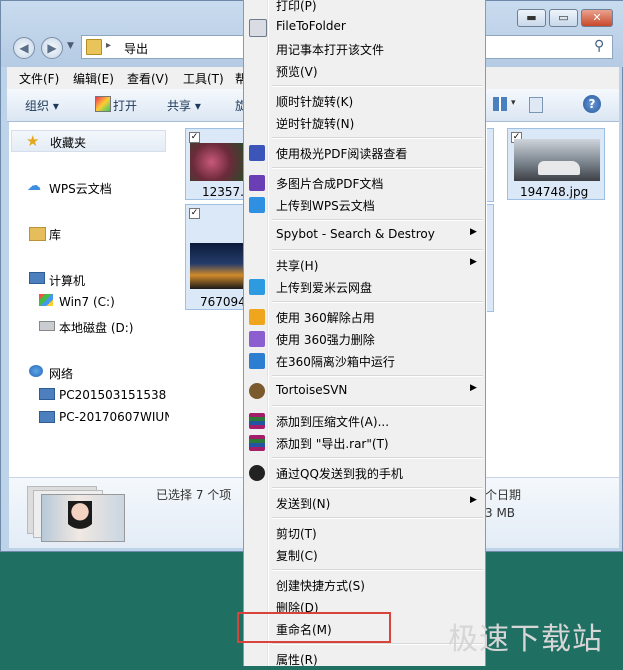 The image size is (623, 670). Describe the element at coordinates (364, 101) in the screenshot. I see `context-item-5: 顺时针旋转(K)` at that location.